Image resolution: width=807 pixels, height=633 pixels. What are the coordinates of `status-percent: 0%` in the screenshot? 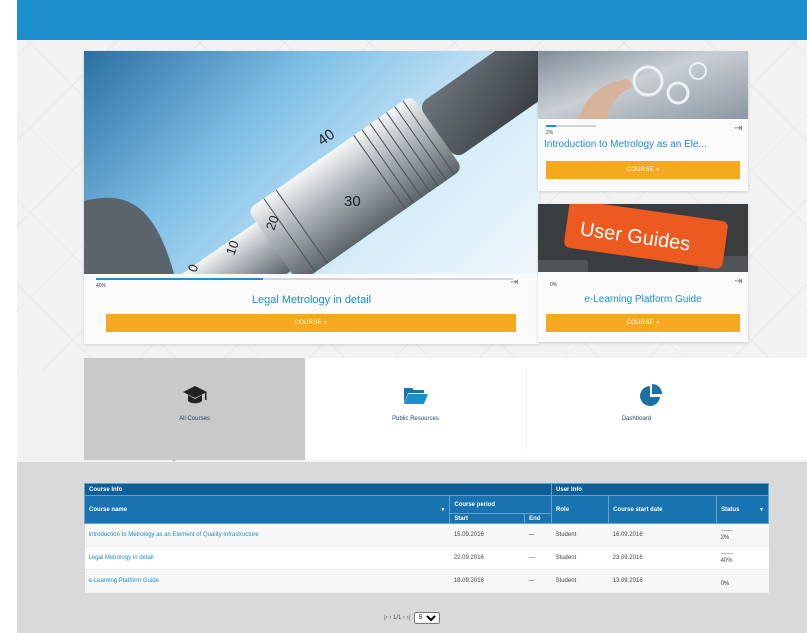 It's located at (725, 584).